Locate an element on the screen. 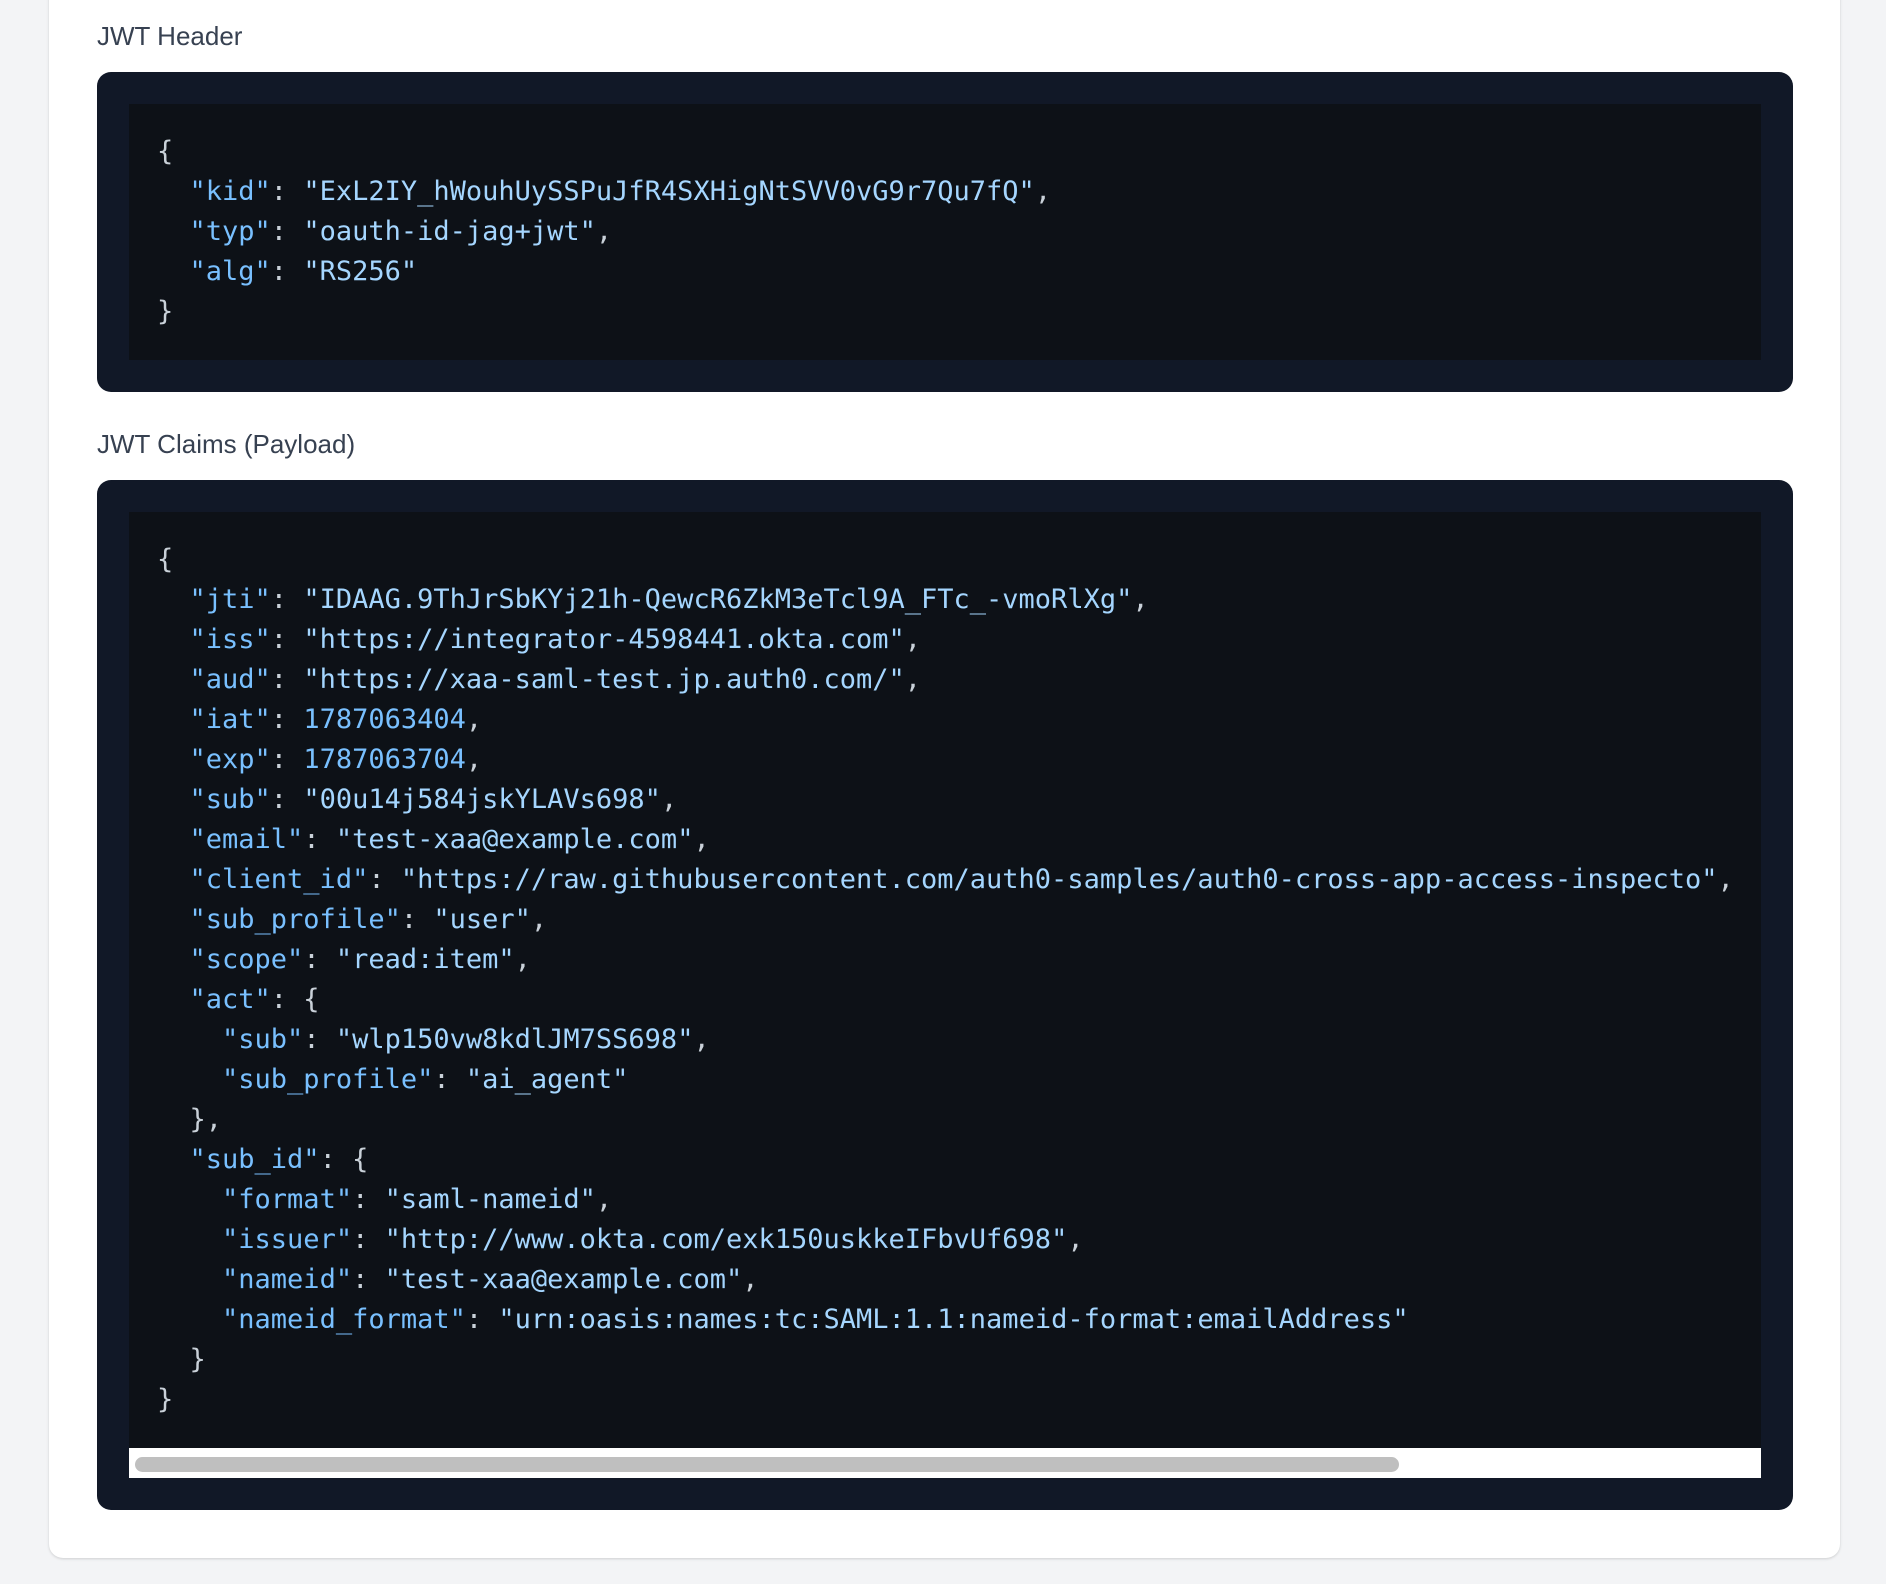  header-key-kid: "kid" is located at coordinates (230, 191).